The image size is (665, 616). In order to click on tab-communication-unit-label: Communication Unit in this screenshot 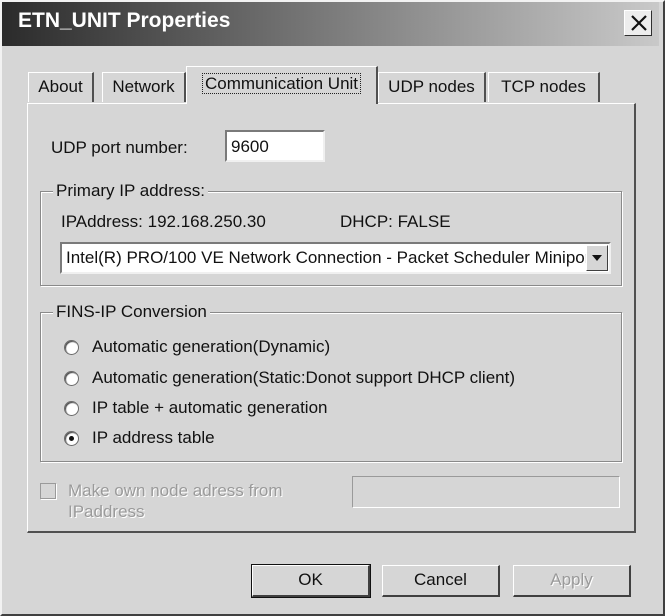, I will do `click(281, 83)`.